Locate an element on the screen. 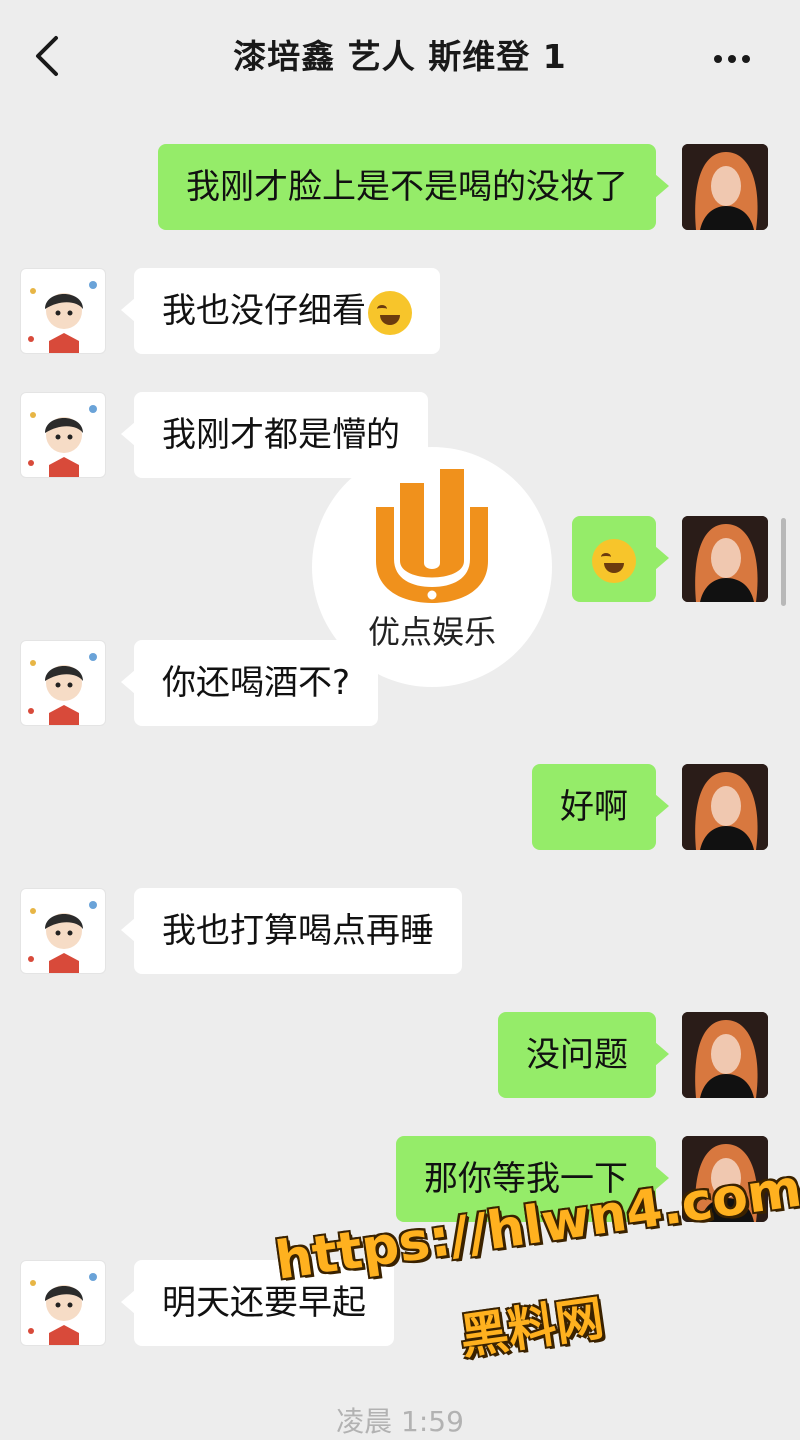 The width and height of the screenshot is (800, 1440). message-bubble is located at coordinates (620, 559).